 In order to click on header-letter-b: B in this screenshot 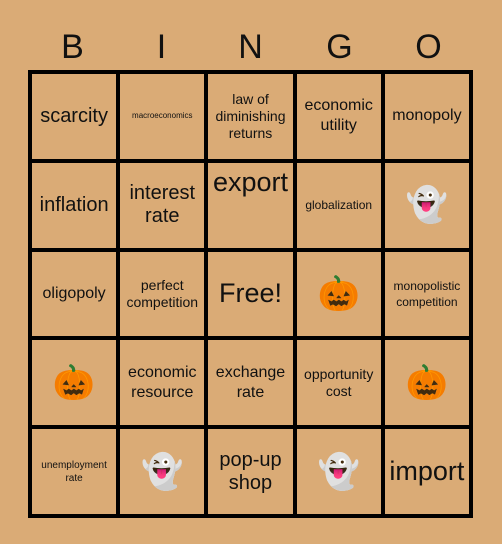, I will do `click(72, 47)`.